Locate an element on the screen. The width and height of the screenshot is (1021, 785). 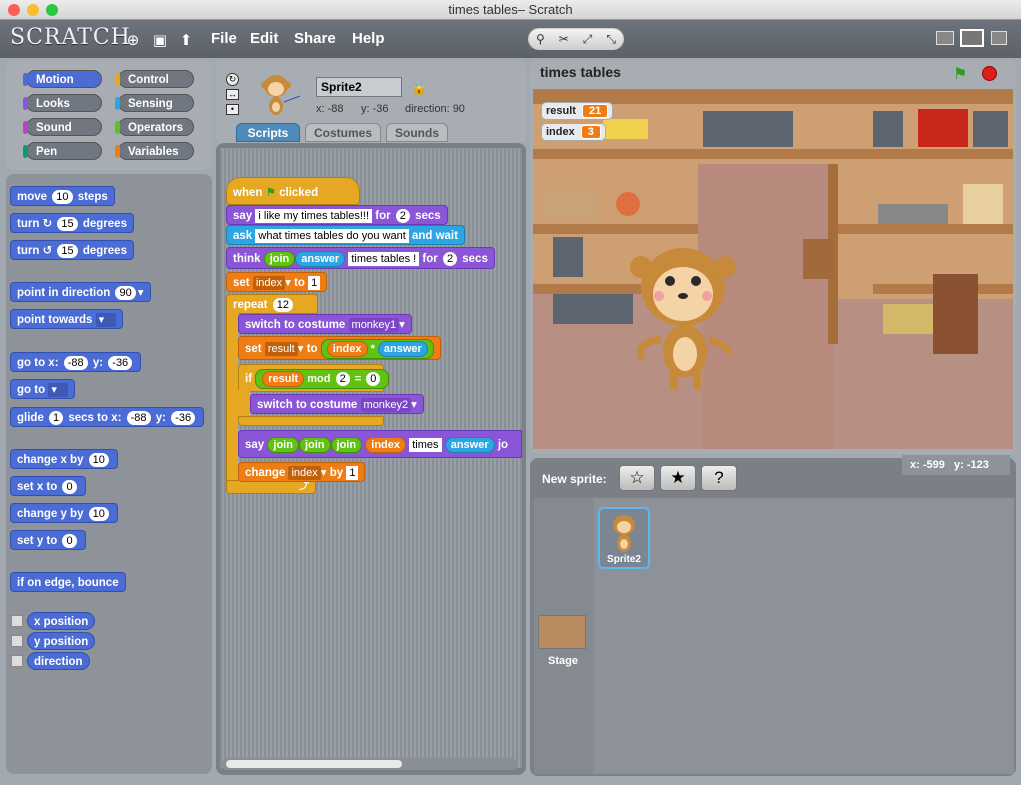
rotate-ccw-icon: ↺ is located at coordinates (47, 251).